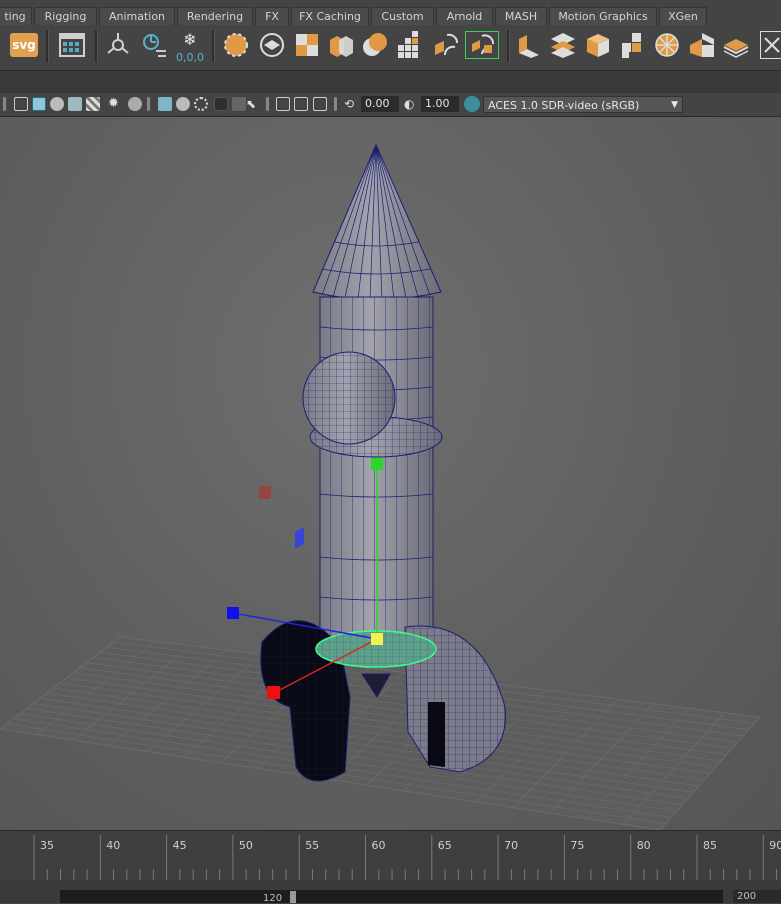  What do you see at coordinates (683, 16) in the screenshot?
I see `tab-xgen: XGen` at bounding box center [683, 16].